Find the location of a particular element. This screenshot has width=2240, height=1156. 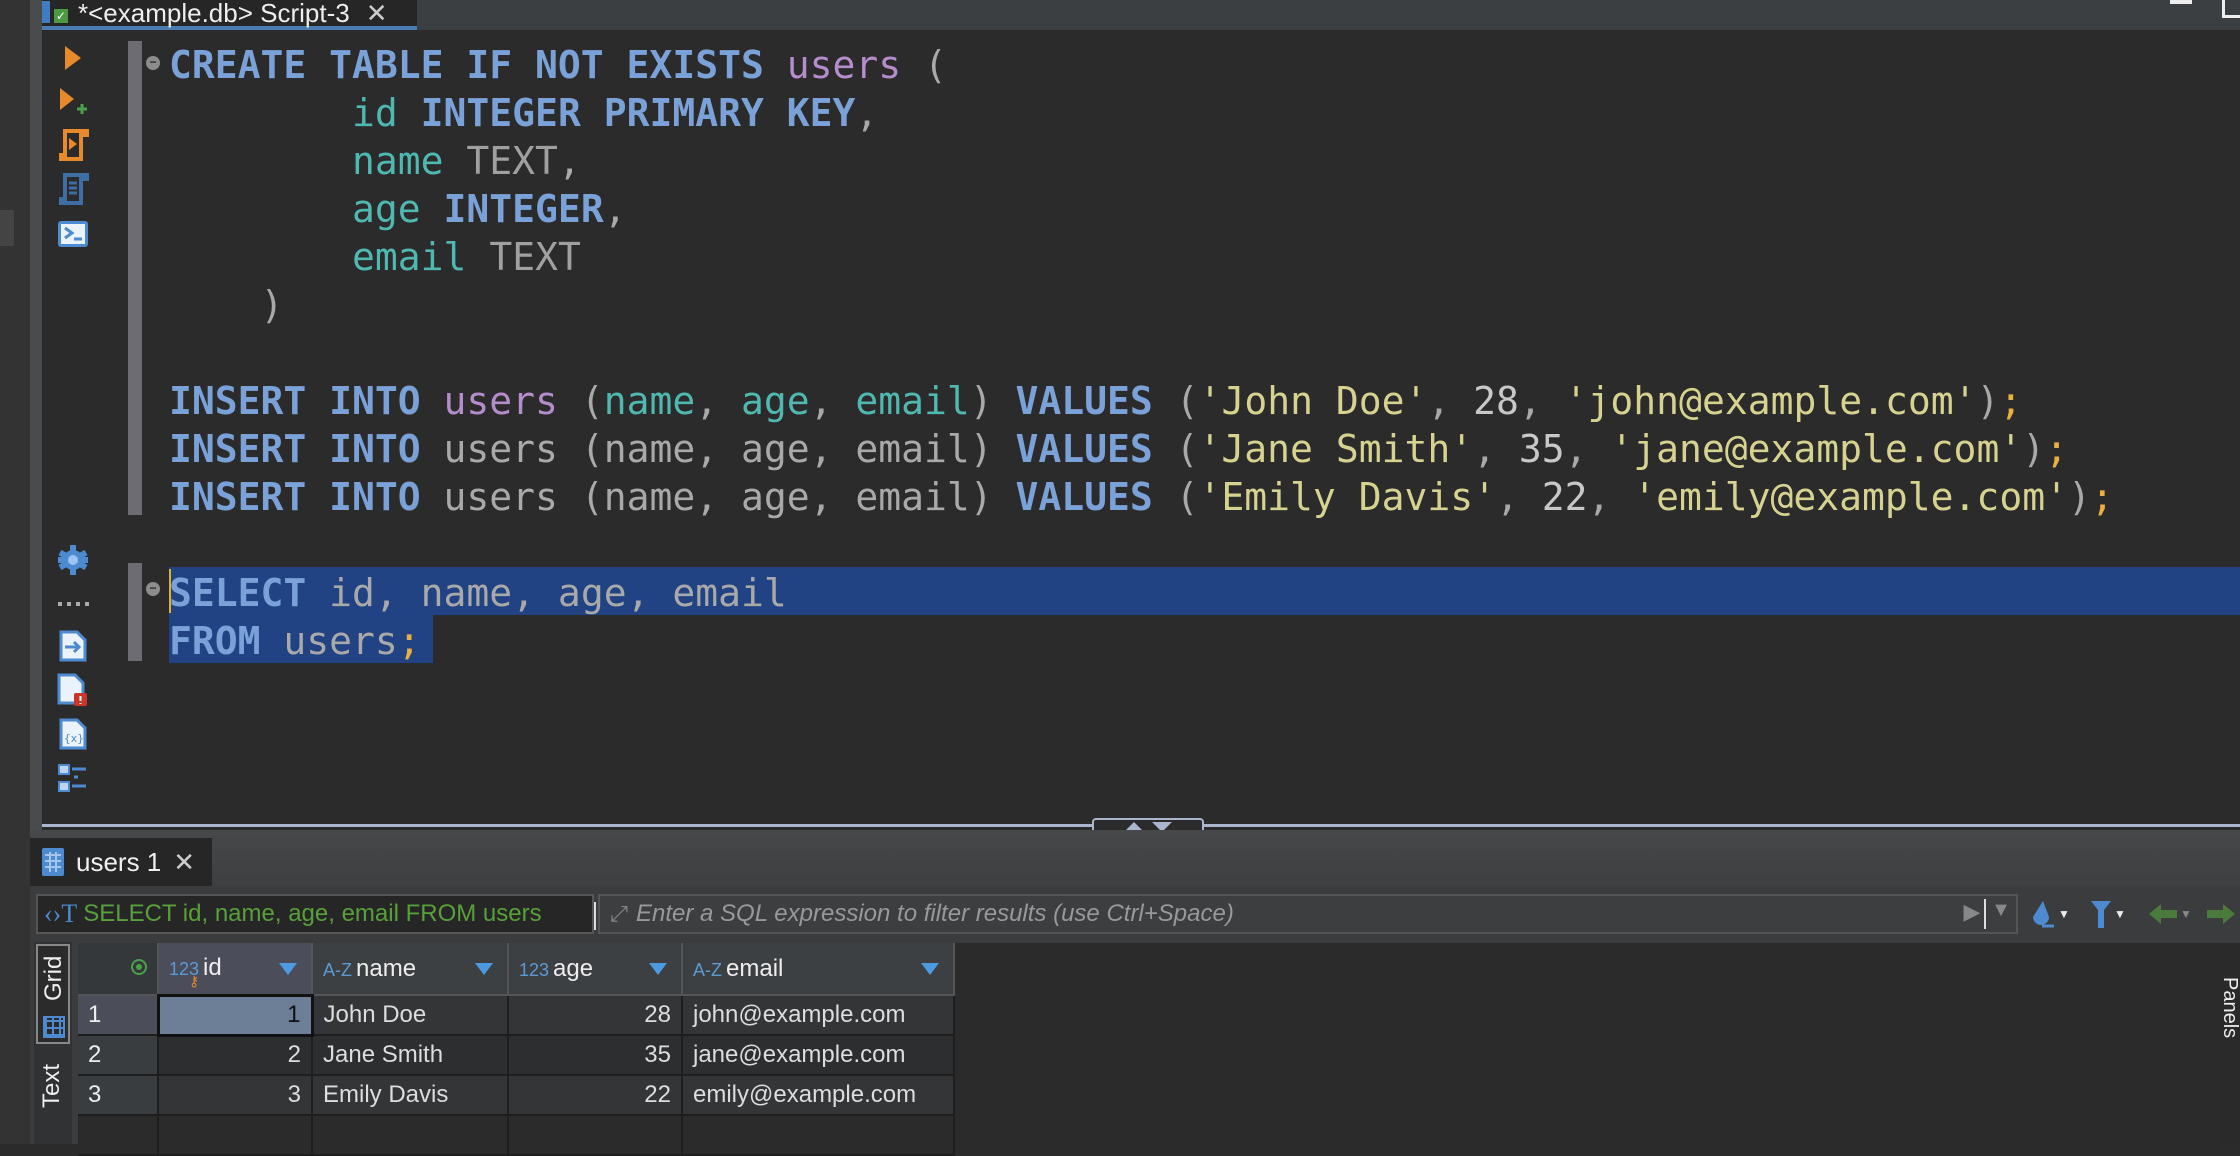

show-problems-button is located at coordinates (73, 690).